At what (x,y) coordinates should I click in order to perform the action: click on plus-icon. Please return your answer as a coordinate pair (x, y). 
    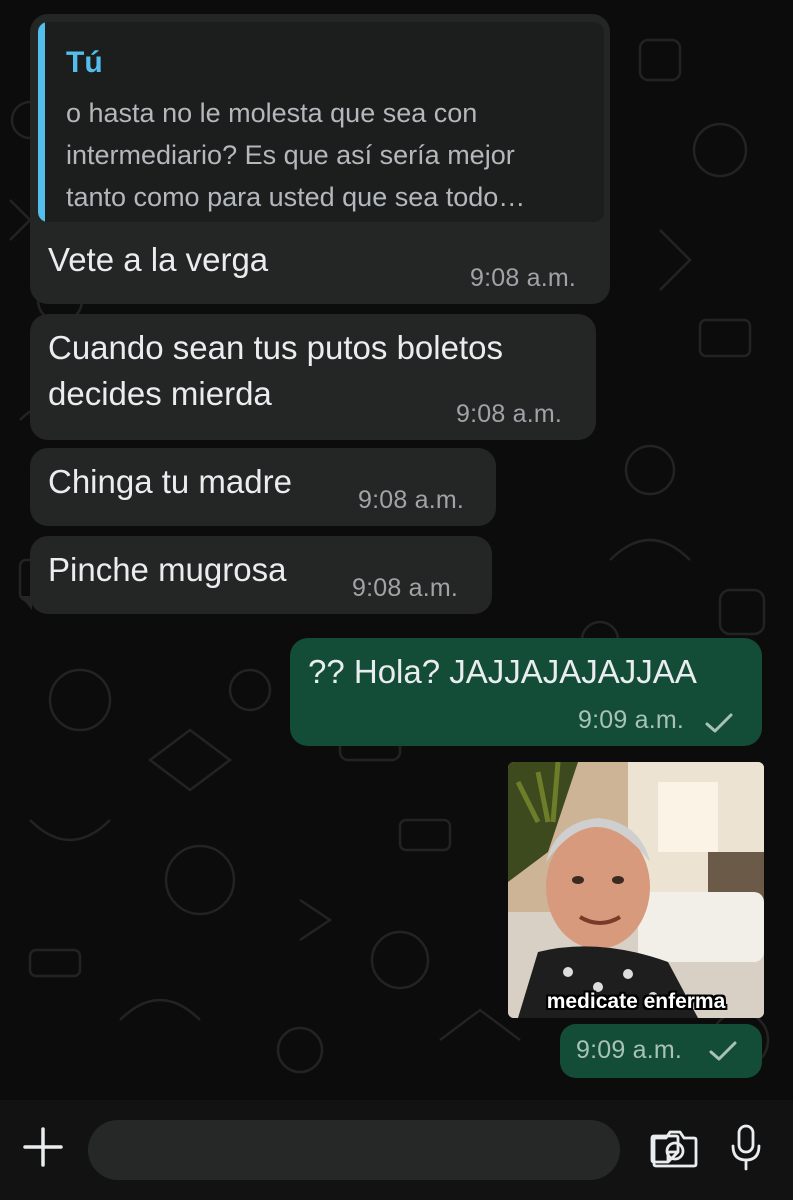
    Looking at the image, I should click on (43, 1147).